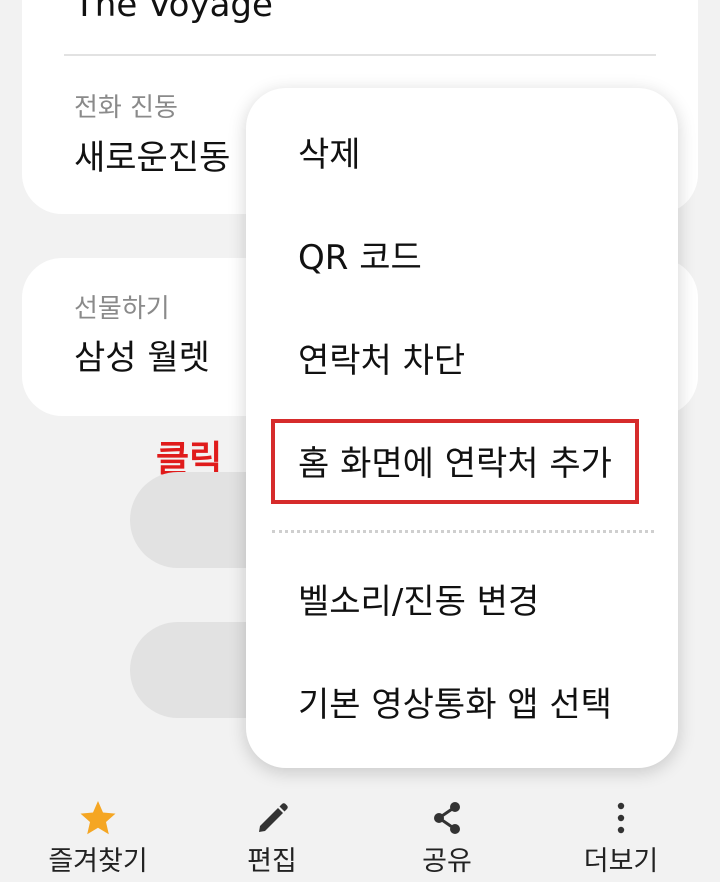 The height and width of the screenshot is (882, 720). I want to click on more-label: 더보기, so click(621, 861).